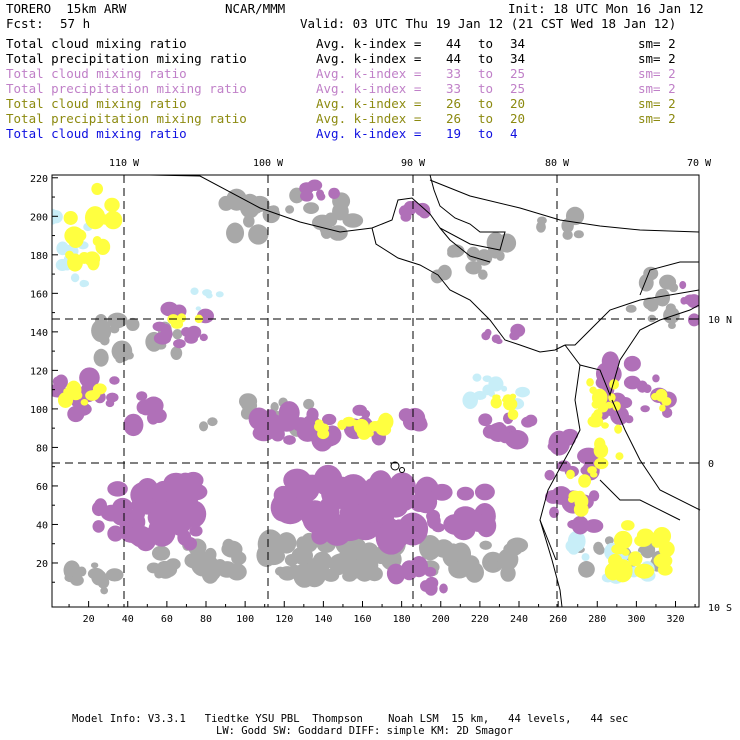 The height and width of the screenshot is (740, 740). Describe the element at coordinates (42, 564) in the screenshot. I see `y-tick-label: 20` at that location.